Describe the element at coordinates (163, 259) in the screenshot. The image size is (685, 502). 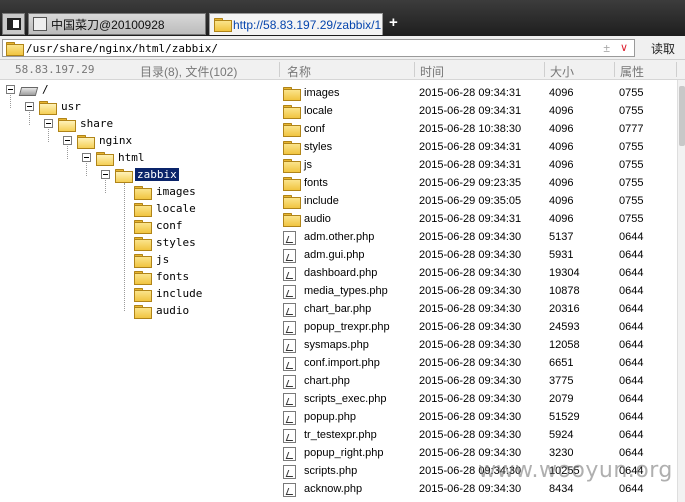
I see `tree-label: js` at that location.